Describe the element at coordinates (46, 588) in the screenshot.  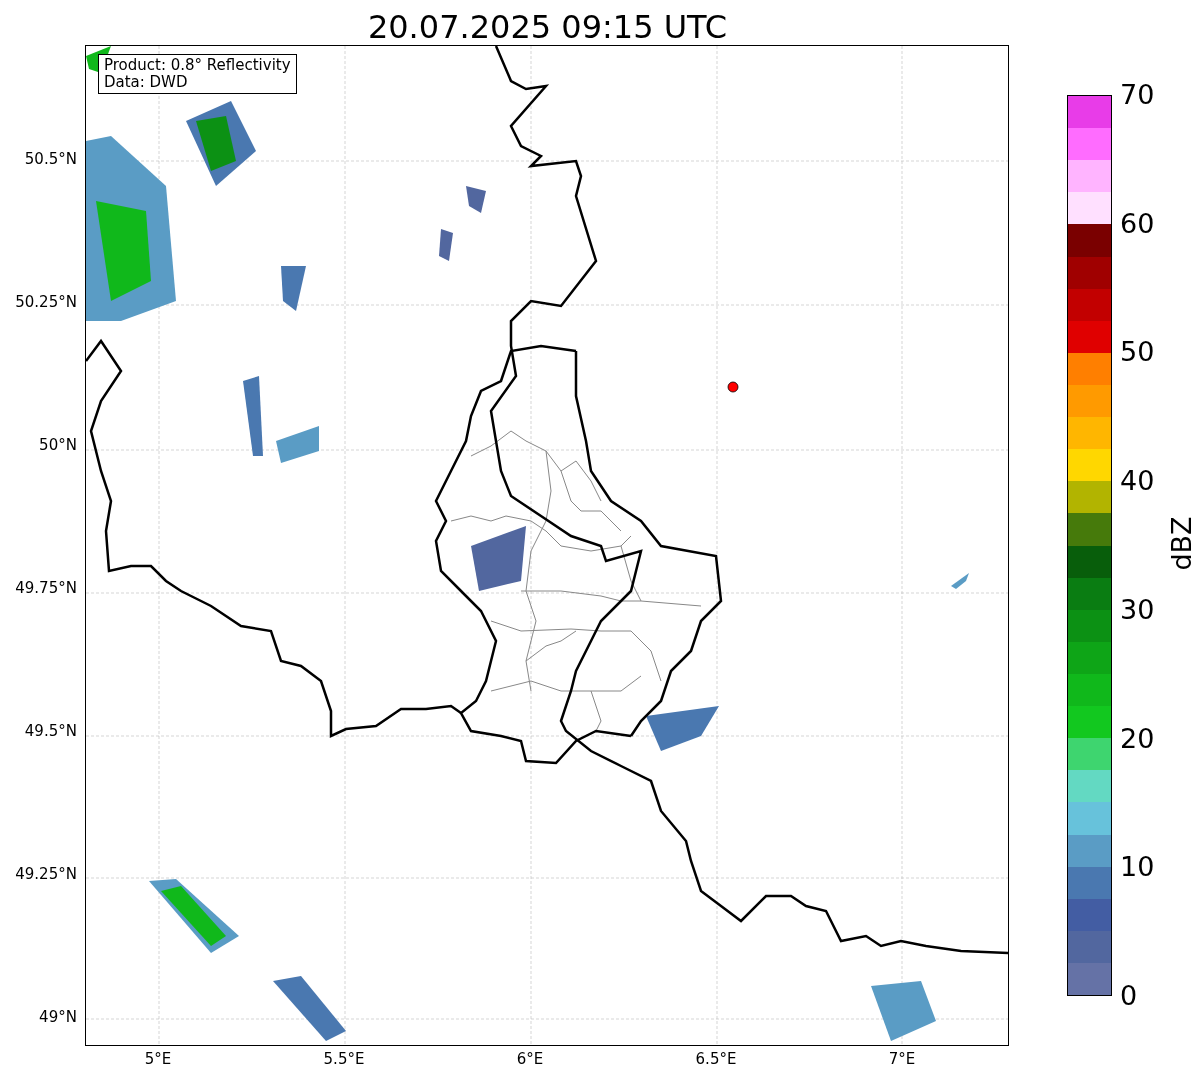
I see `latitude-label: 49.75°N` at that location.